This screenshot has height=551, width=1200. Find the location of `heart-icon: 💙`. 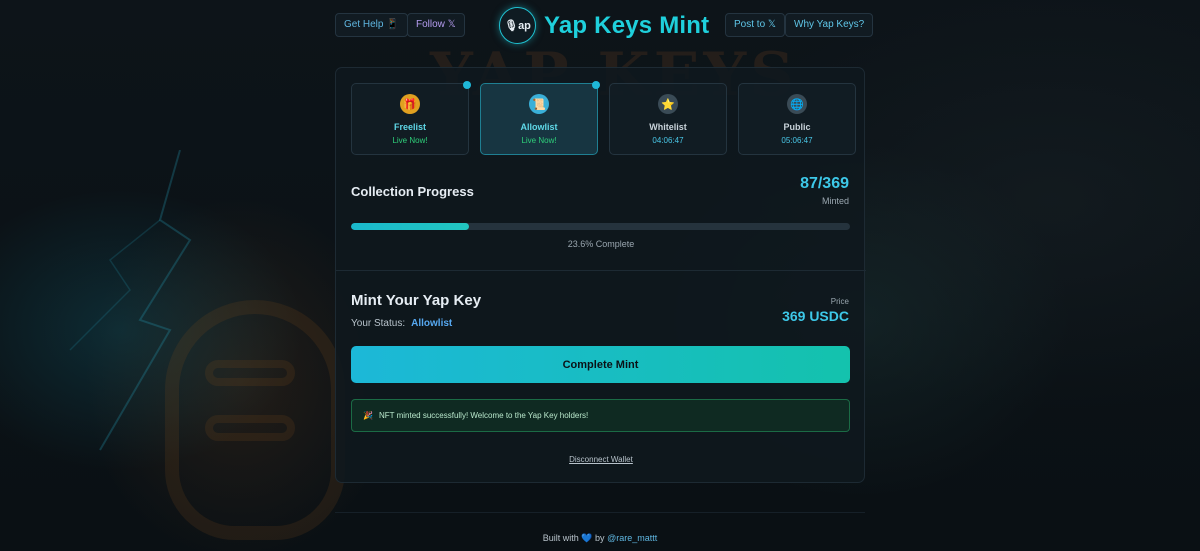

heart-icon: 💙 is located at coordinates (587, 538).